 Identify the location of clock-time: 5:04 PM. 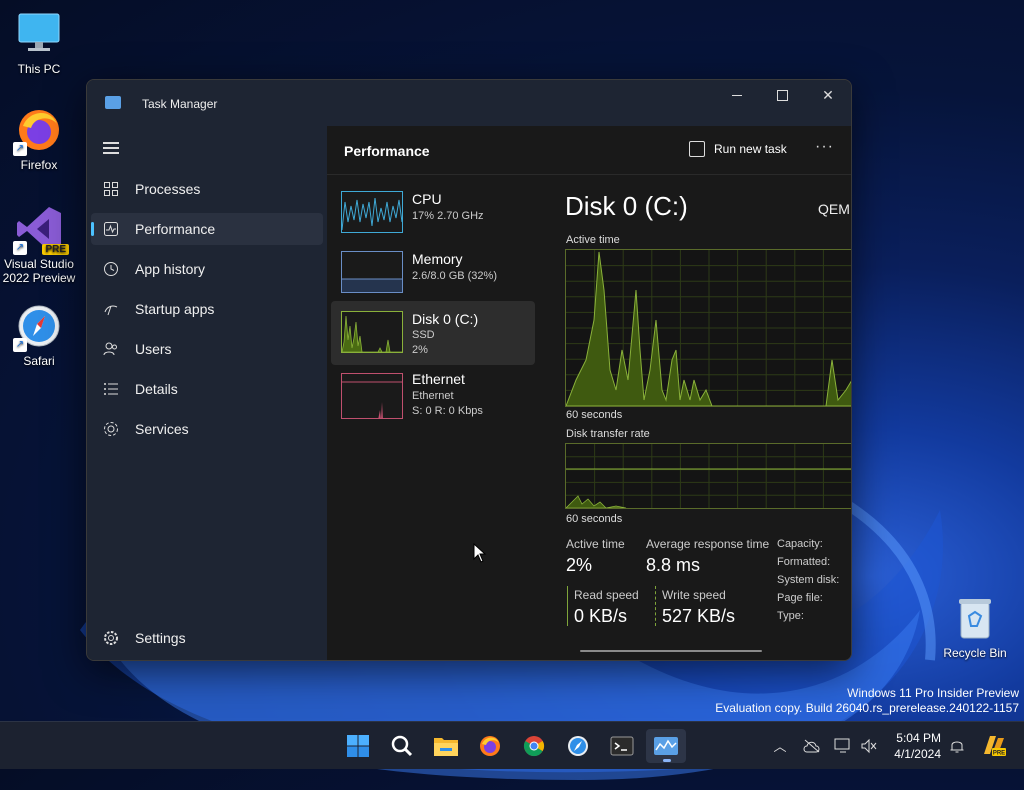
(918, 738).